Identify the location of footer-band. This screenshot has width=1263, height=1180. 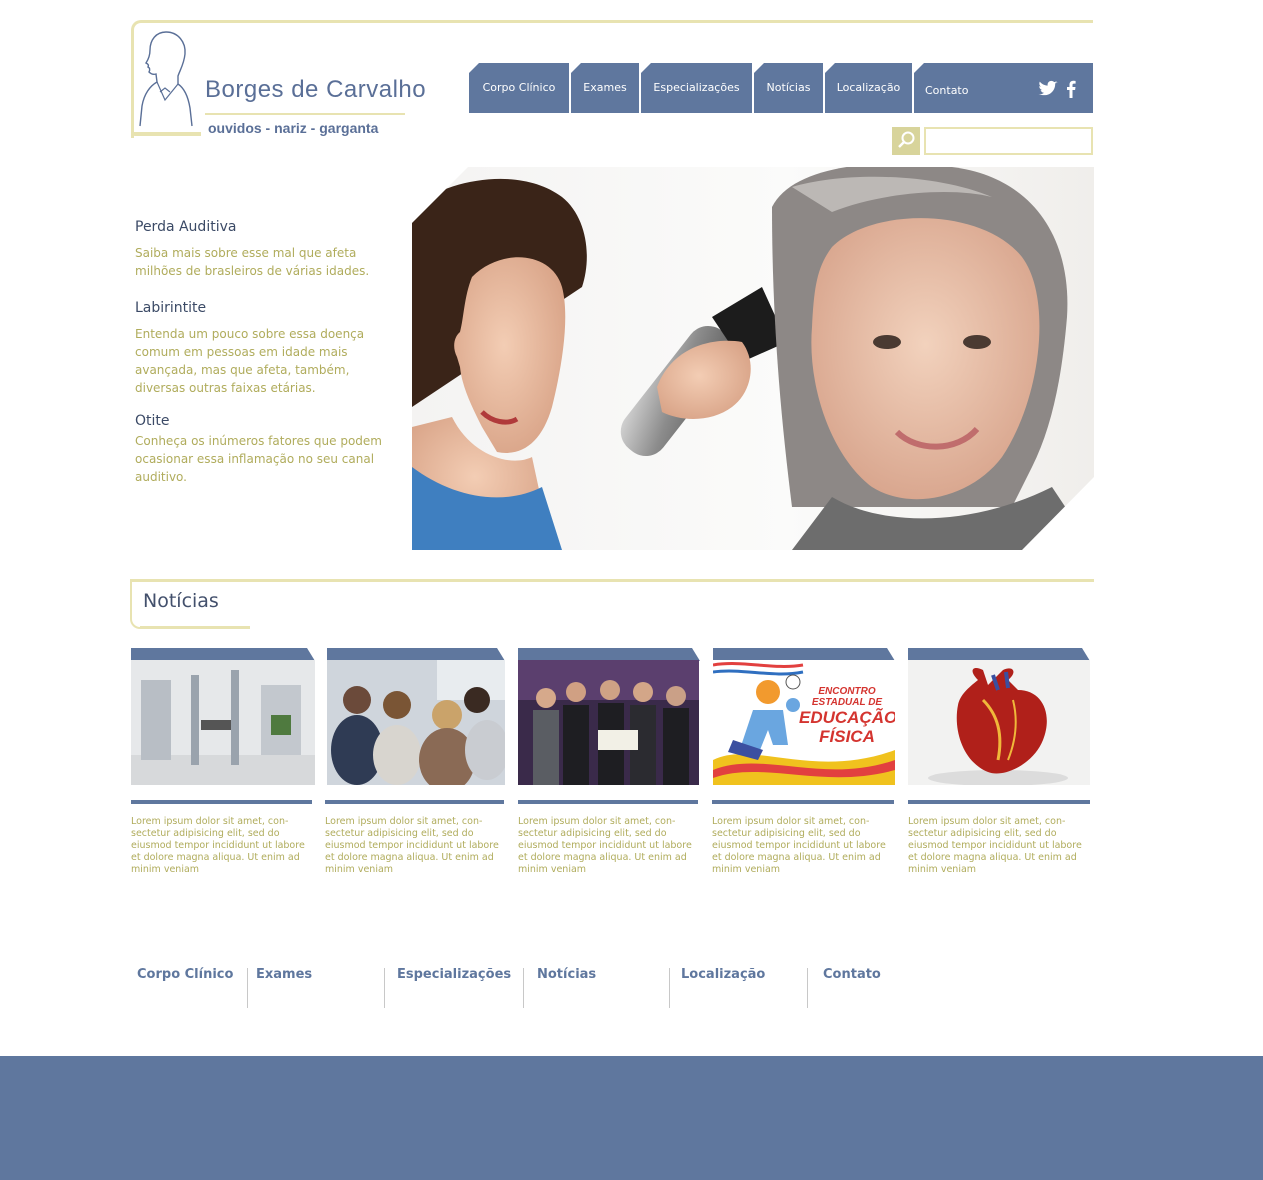
(631, 1118).